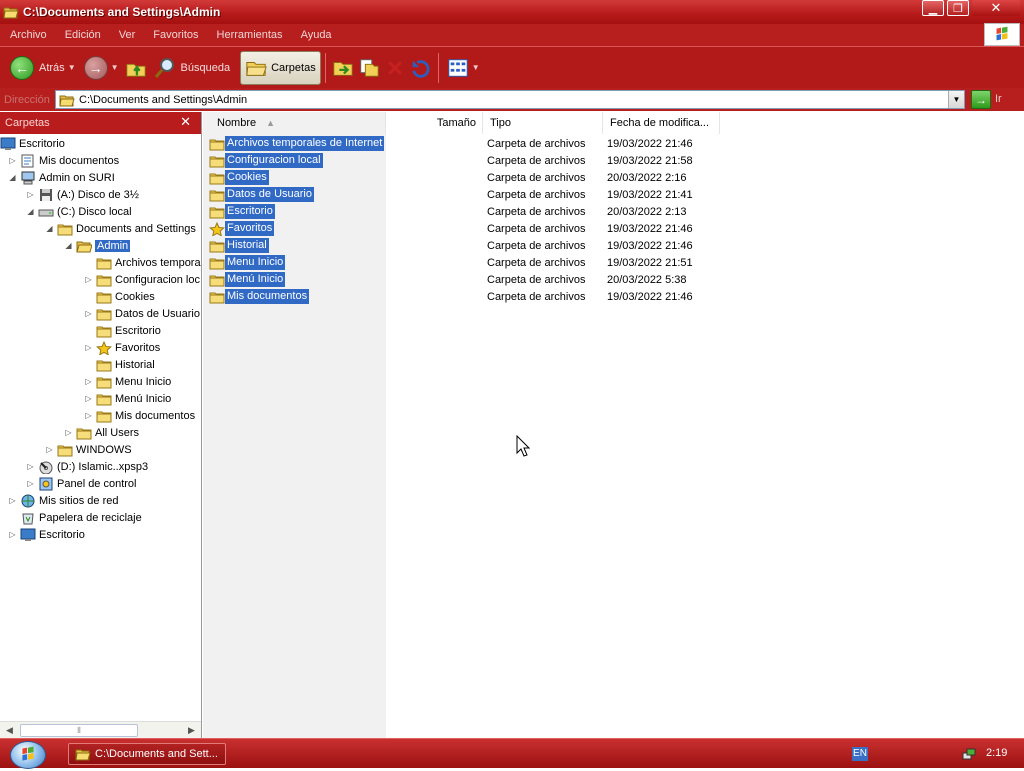  Describe the element at coordinates (79, 730) in the screenshot. I see `scroll-thumb: ⦀` at that location.